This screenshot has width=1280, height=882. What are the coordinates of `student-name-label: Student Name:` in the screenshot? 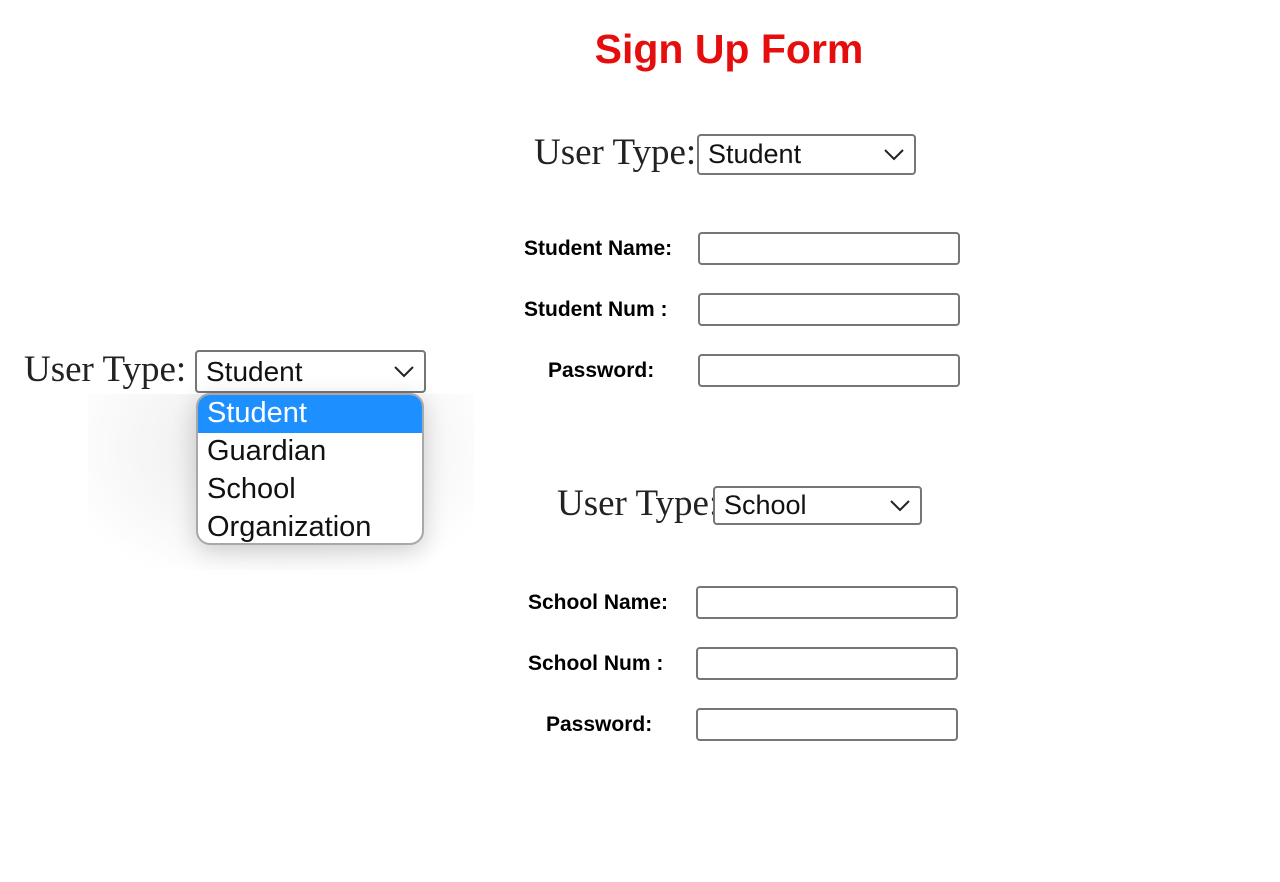 It's located at (598, 248).